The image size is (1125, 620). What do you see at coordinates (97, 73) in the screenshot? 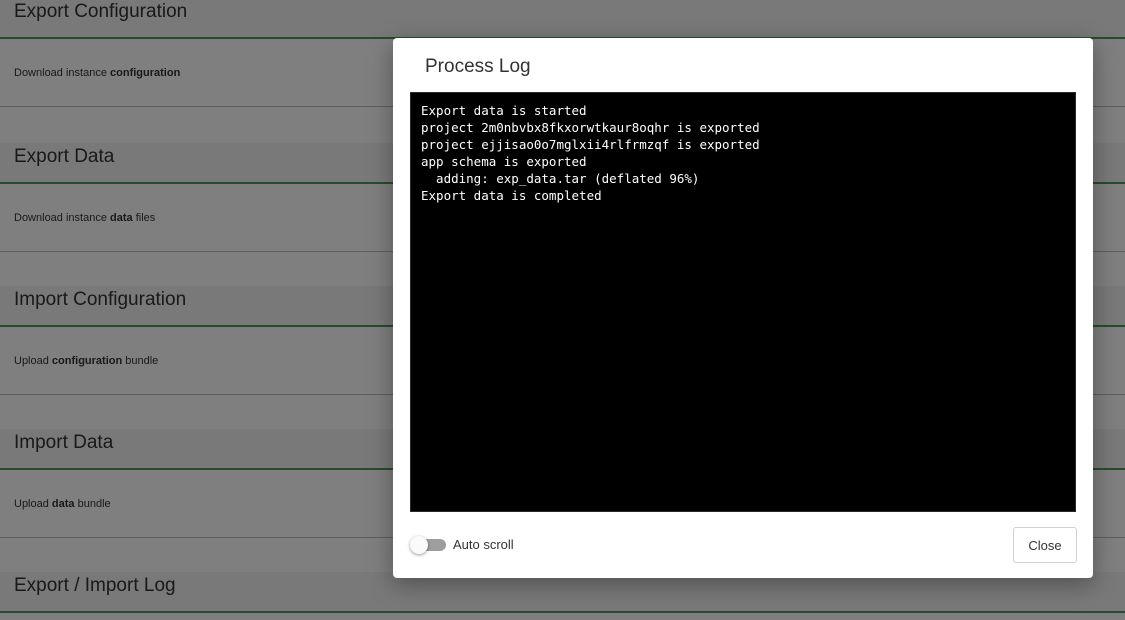
I see `section-description: Download instance configuration` at bounding box center [97, 73].